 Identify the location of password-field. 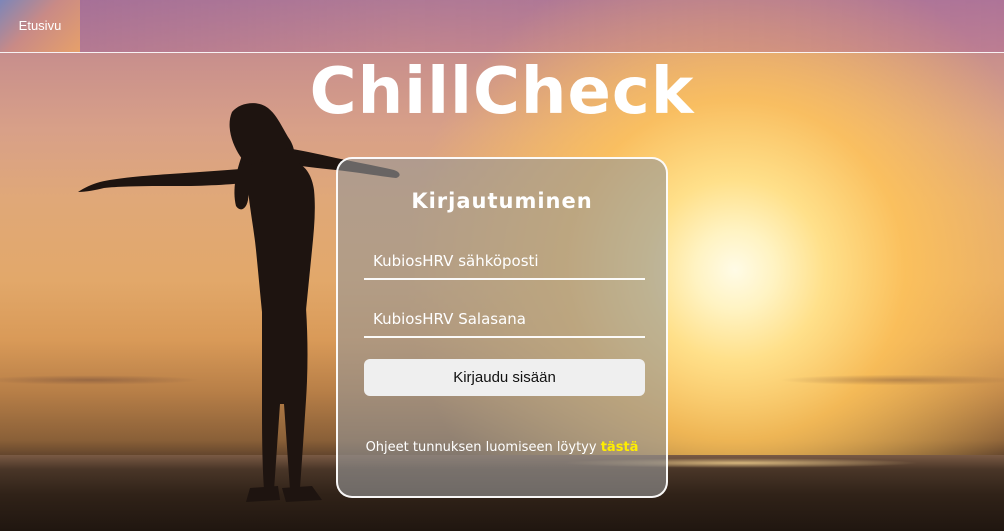
(504, 320).